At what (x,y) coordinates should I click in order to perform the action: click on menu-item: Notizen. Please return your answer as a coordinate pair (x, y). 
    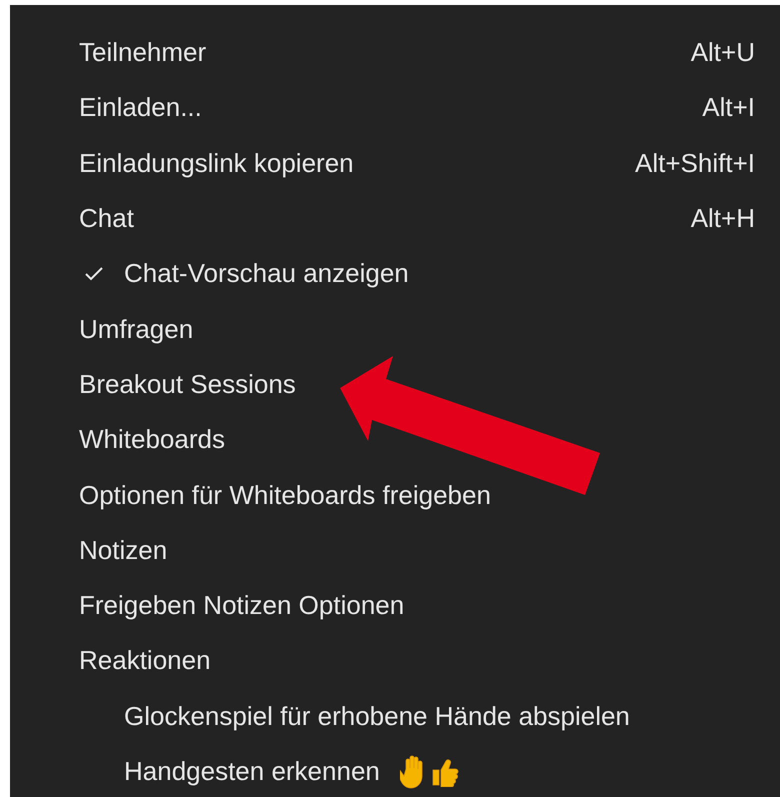
    Looking at the image, I should click on (123, 550).